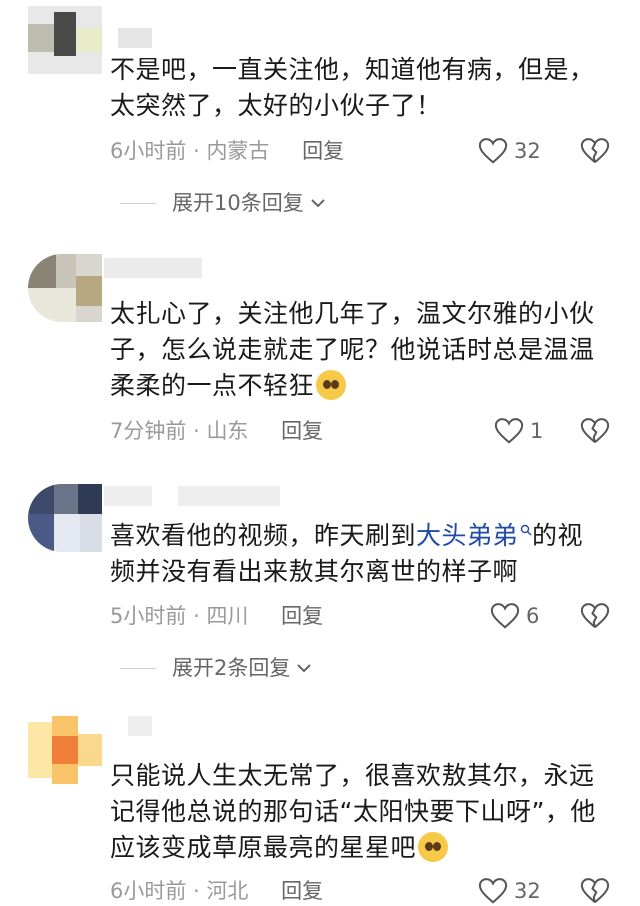 The height and width of the screenshot is (906, 640). I want to click on comment-location: 山东, so click(227, 431).